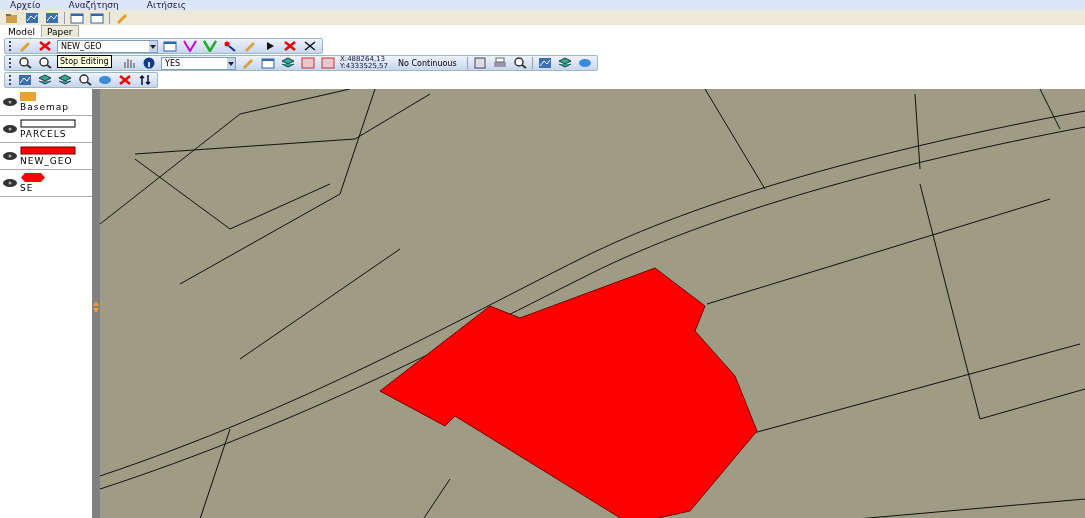  I want to click on mode-label: No Continuous, so click(427, 63).